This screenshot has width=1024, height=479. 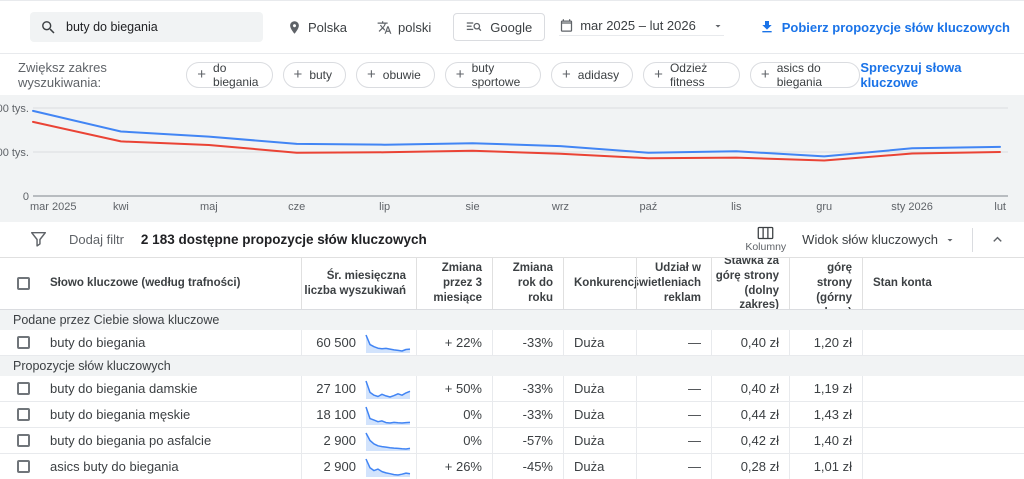 What do you see at coordinates (336, 388) in the screenshot?
I see `avg-searches-value: 27 100` at bounding box center [336, 388].